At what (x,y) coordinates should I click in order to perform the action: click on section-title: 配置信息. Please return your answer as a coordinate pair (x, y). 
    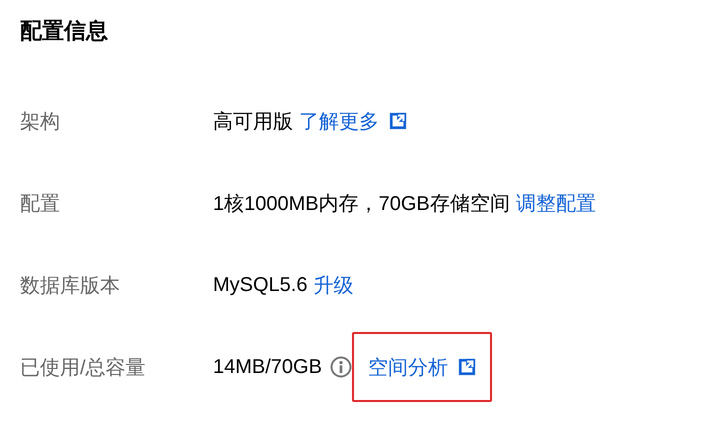
    Looking at the image, I should click on (64, 31).